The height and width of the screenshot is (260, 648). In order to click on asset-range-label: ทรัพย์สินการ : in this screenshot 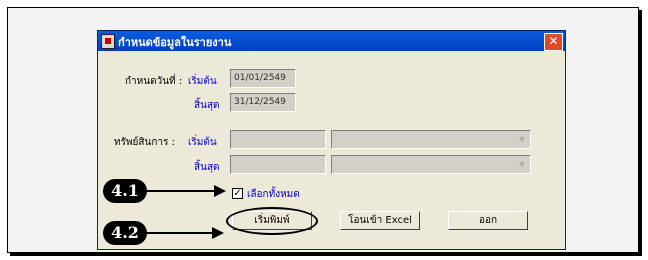, I will do `click(144, 142)`.